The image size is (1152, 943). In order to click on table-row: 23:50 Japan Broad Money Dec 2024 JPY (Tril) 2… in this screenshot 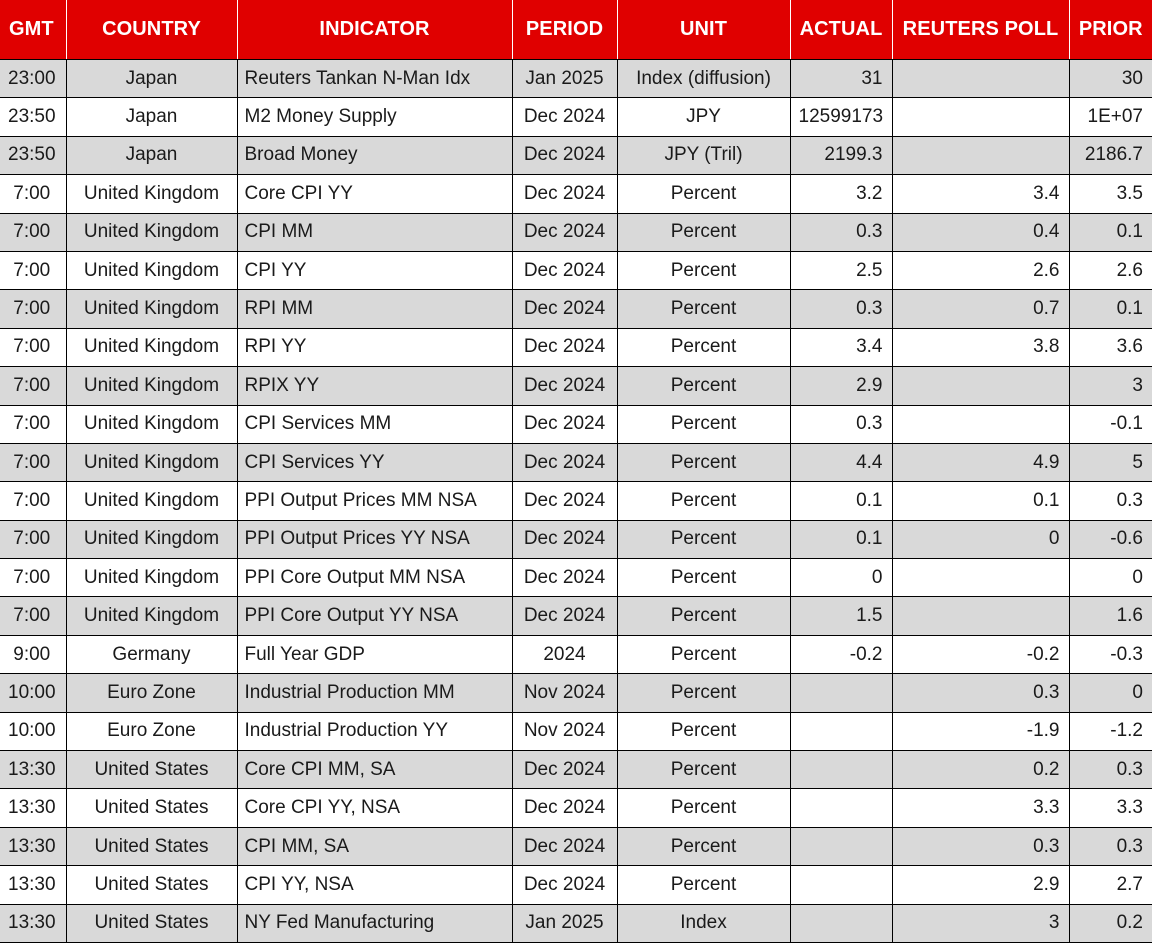, I will do `click(576, 156)`.